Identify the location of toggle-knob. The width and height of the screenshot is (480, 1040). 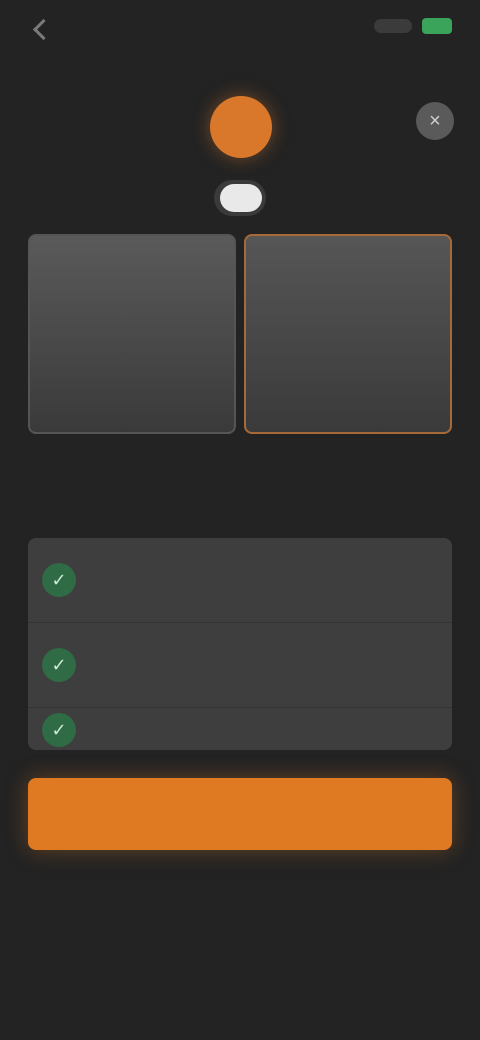
(241, 198).